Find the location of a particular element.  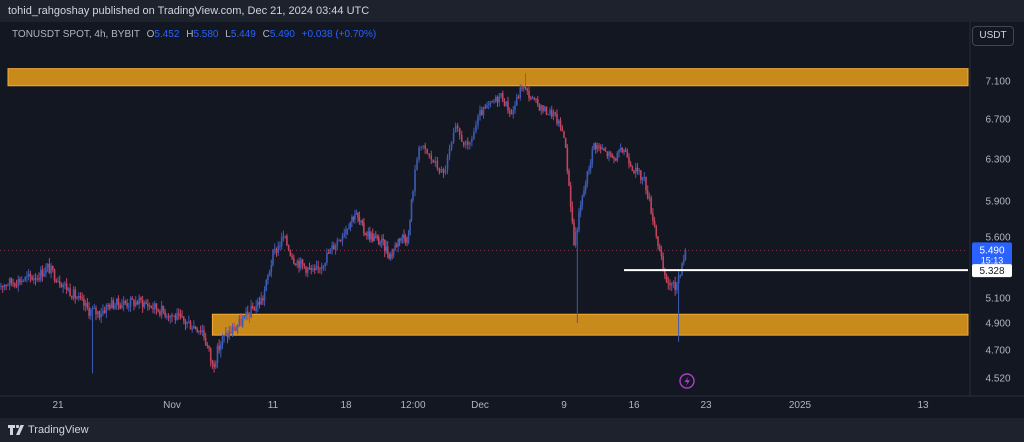

time-tick-label: 9 is located at coordinates (564, 405).